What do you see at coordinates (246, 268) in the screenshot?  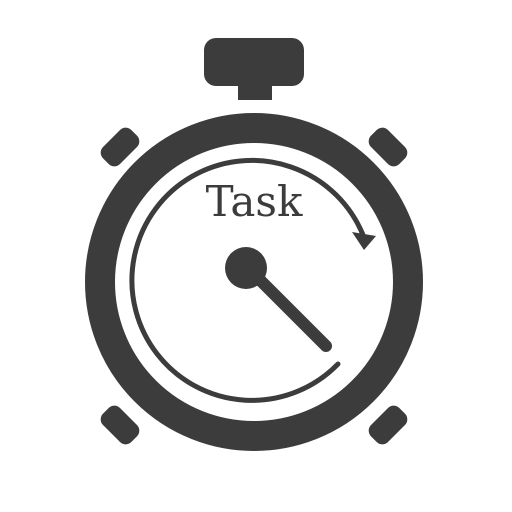 I see `stopwatch-hub` at bounding box center [246, 268].